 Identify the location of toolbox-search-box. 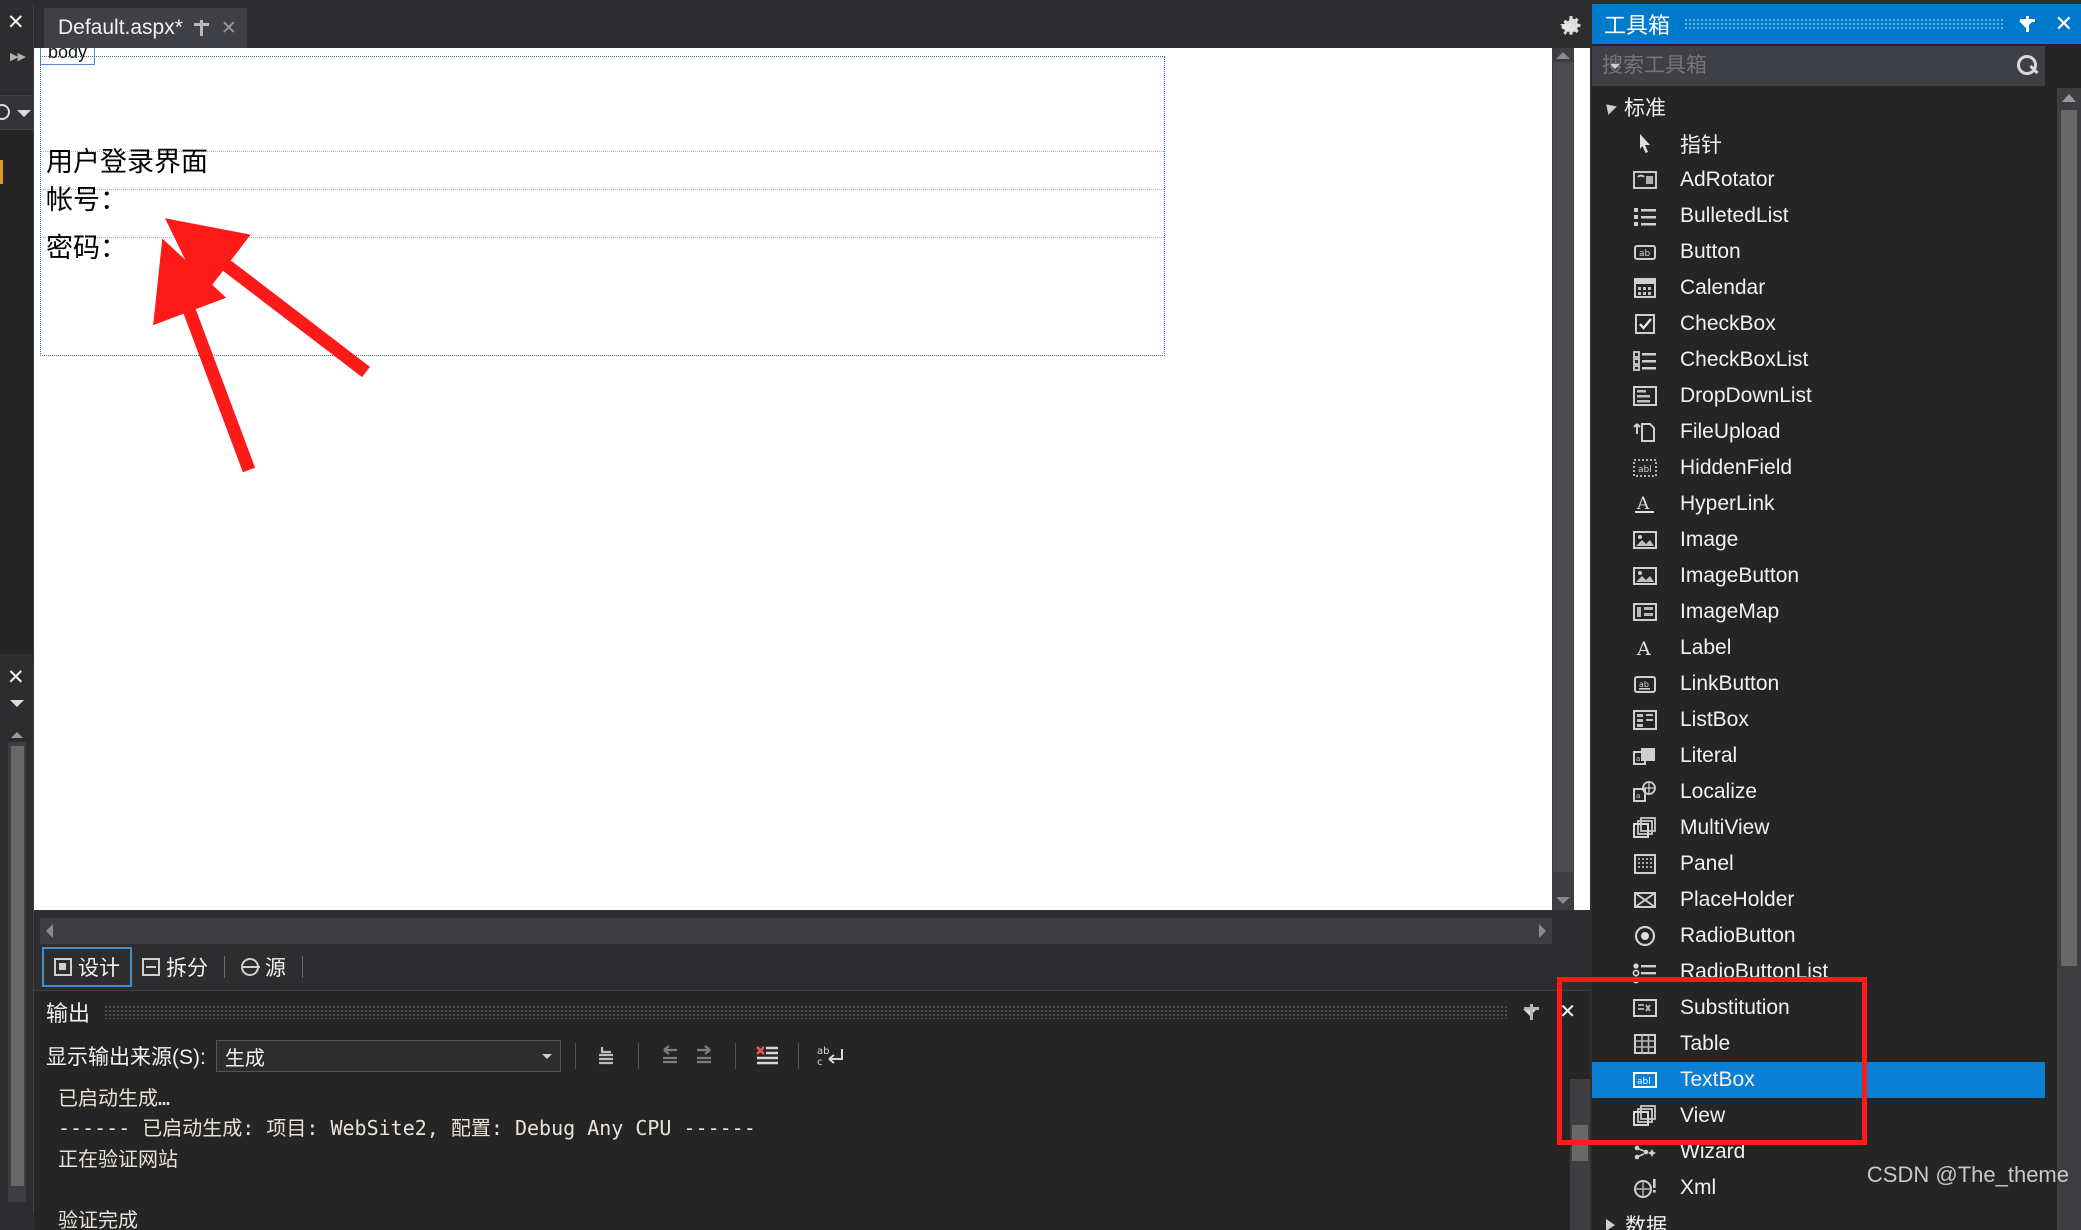
(1818, 66).